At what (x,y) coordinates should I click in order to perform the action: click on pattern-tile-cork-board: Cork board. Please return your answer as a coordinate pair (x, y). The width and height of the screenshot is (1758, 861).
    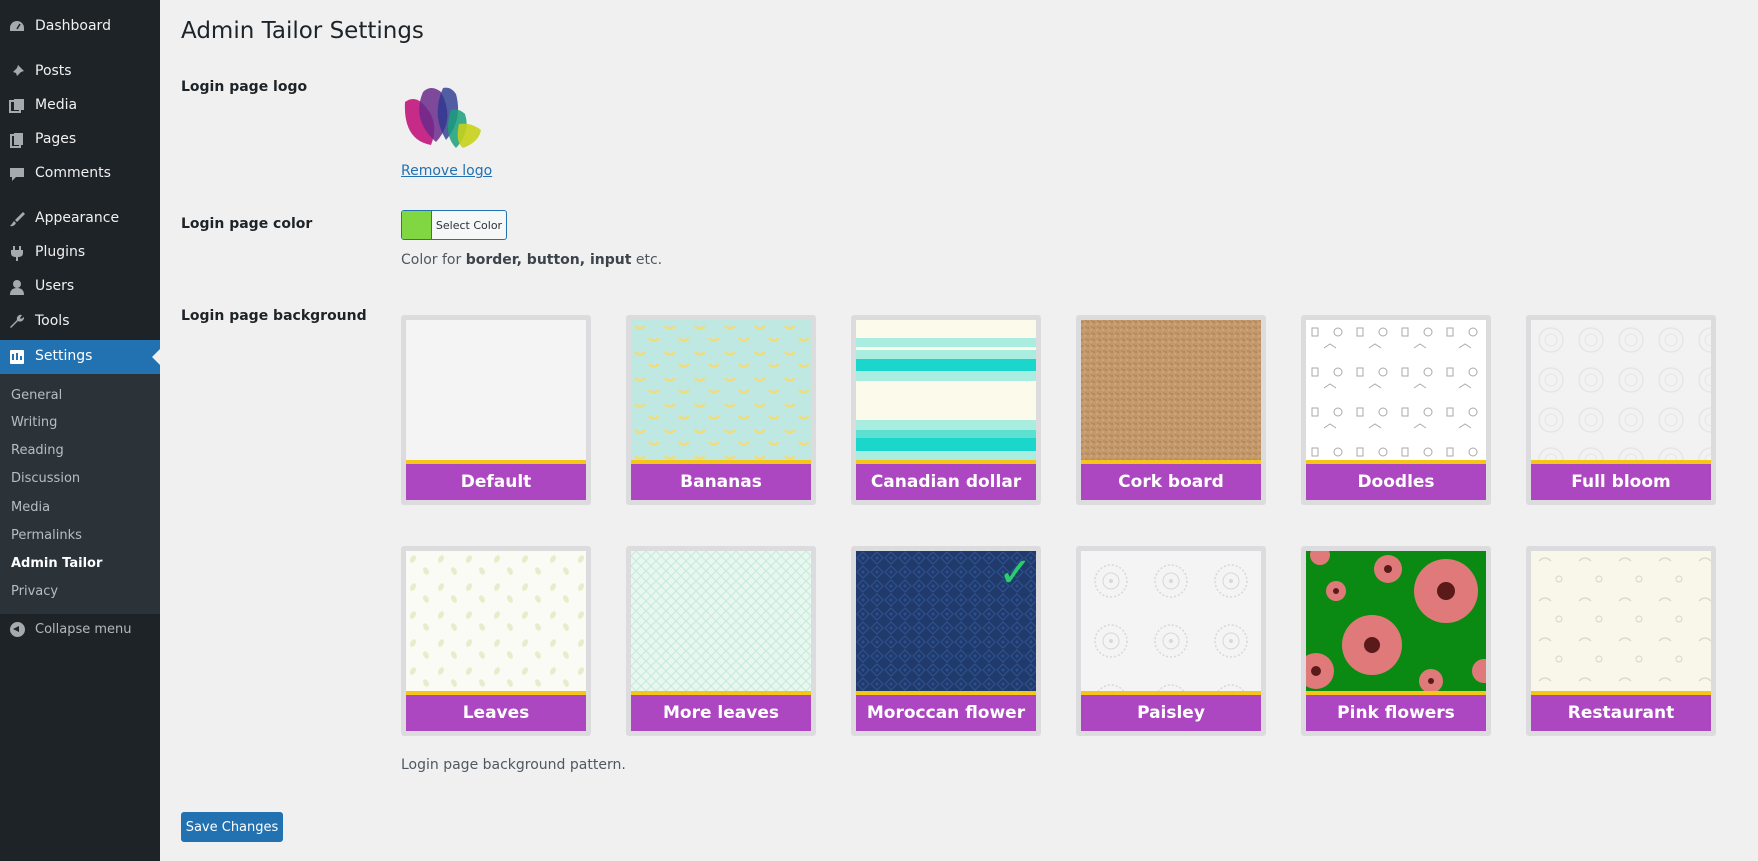
    Looking at the image, I should click on (1171, 410).